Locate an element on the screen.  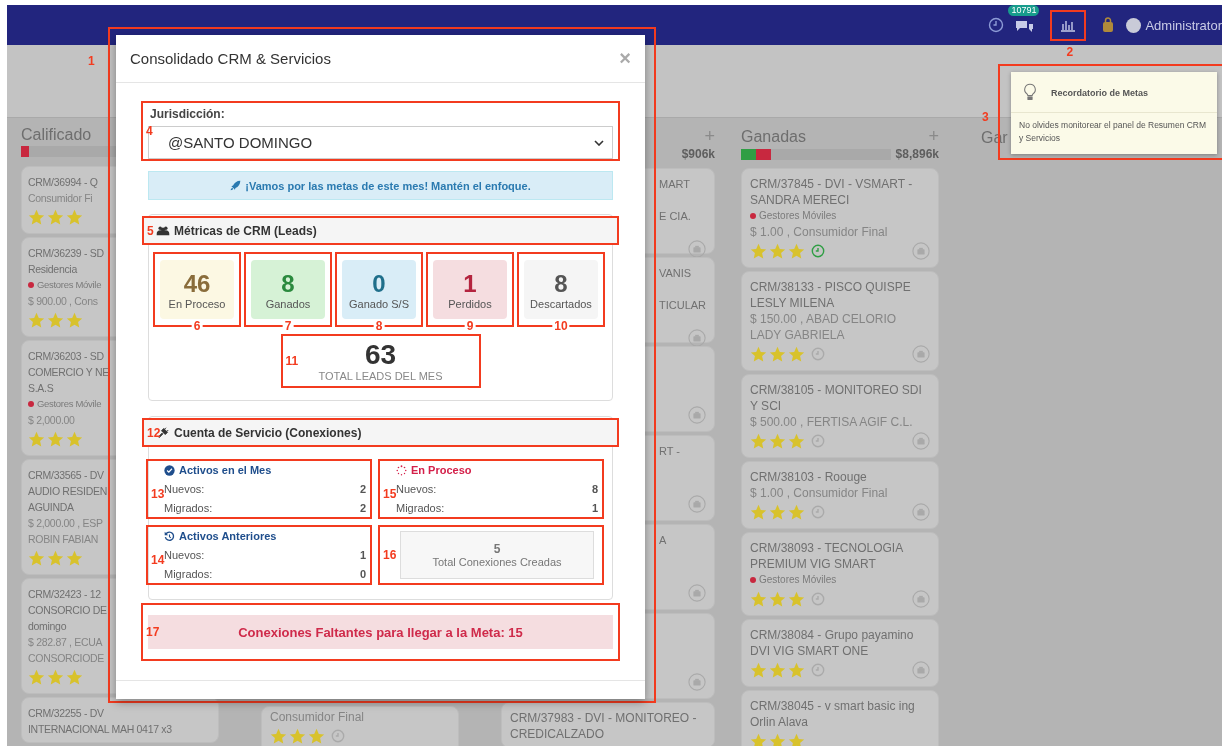
lead-title: Residencia is located at coordinates (52, 269).